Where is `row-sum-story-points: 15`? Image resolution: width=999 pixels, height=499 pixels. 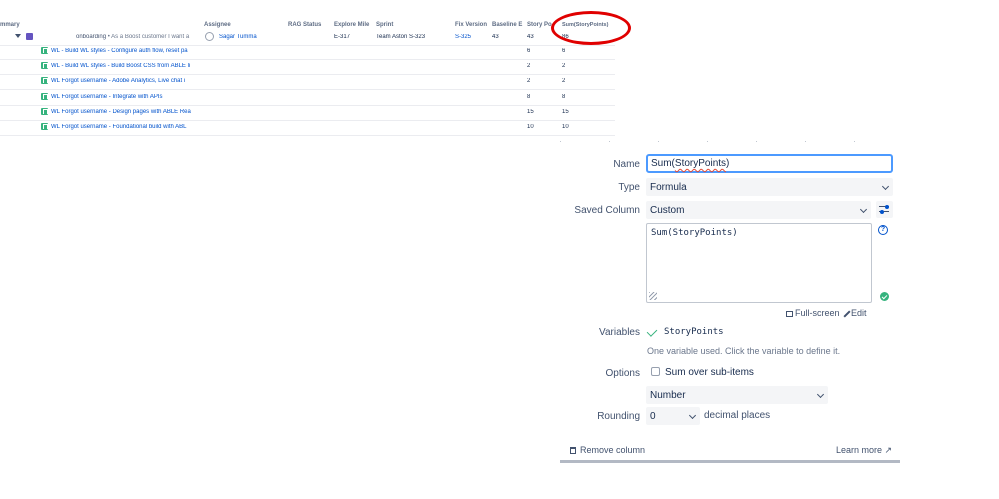 row-sum-story-points: 15 is located at coordinates (565, 112).